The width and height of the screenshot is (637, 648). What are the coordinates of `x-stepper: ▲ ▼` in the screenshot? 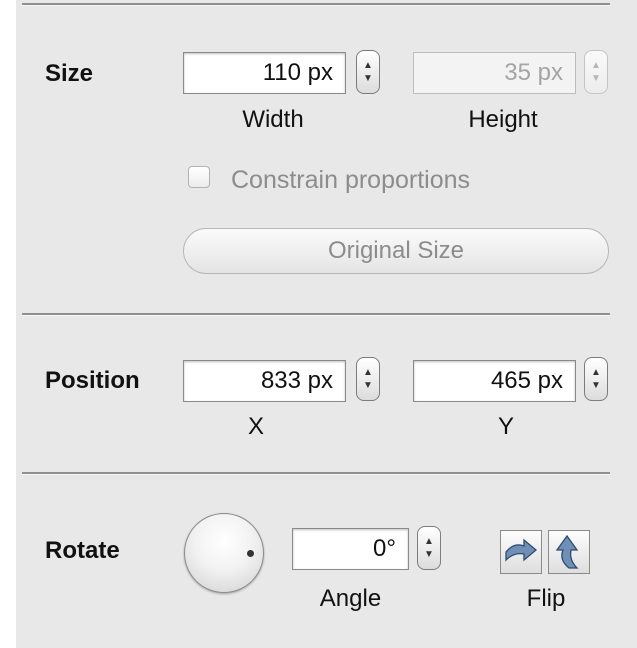 It's located at (368, 379).